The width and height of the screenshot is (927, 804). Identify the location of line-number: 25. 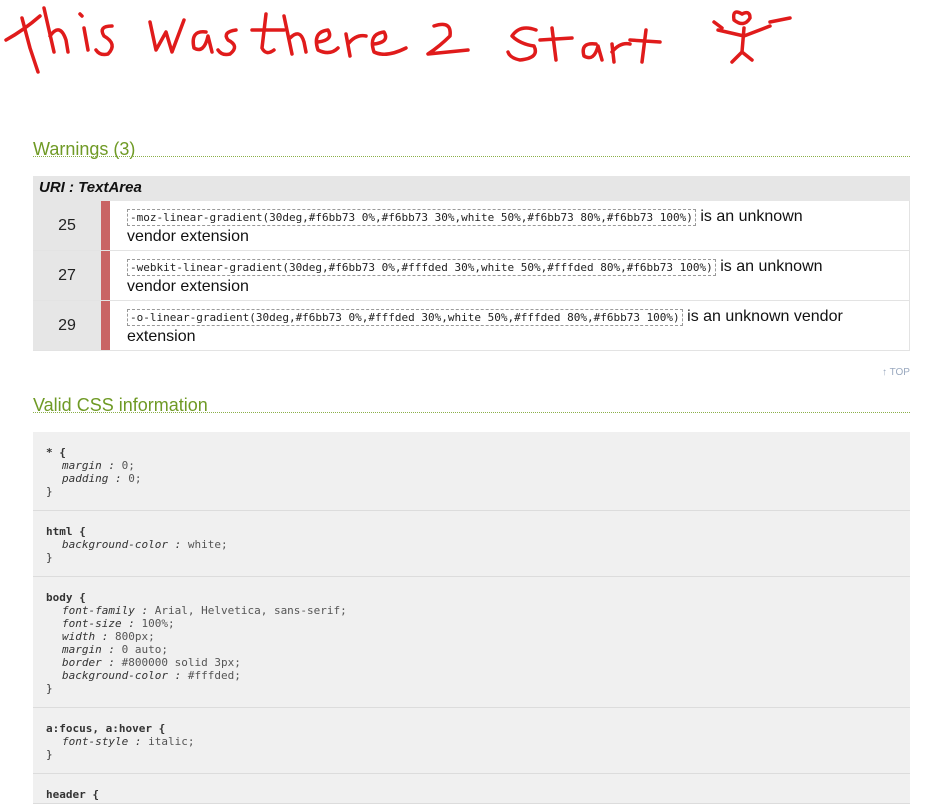
(67, 225).